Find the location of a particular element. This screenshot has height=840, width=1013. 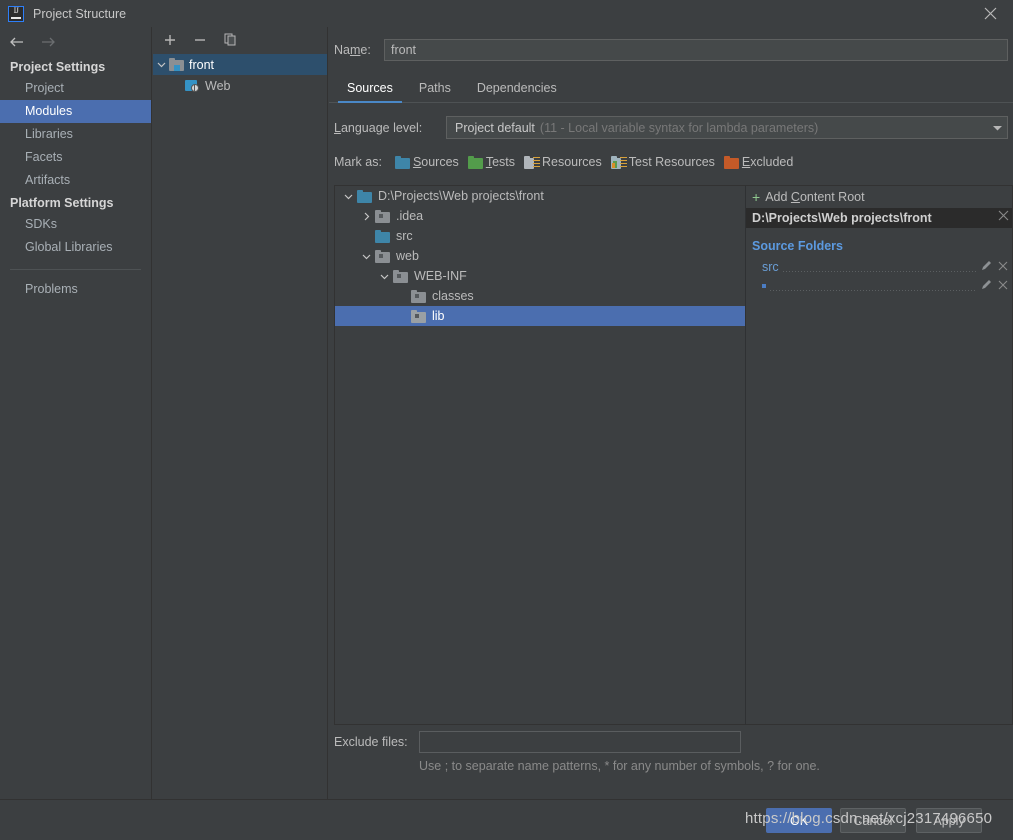

source-folder-marker is located at coordinates (764, 285).